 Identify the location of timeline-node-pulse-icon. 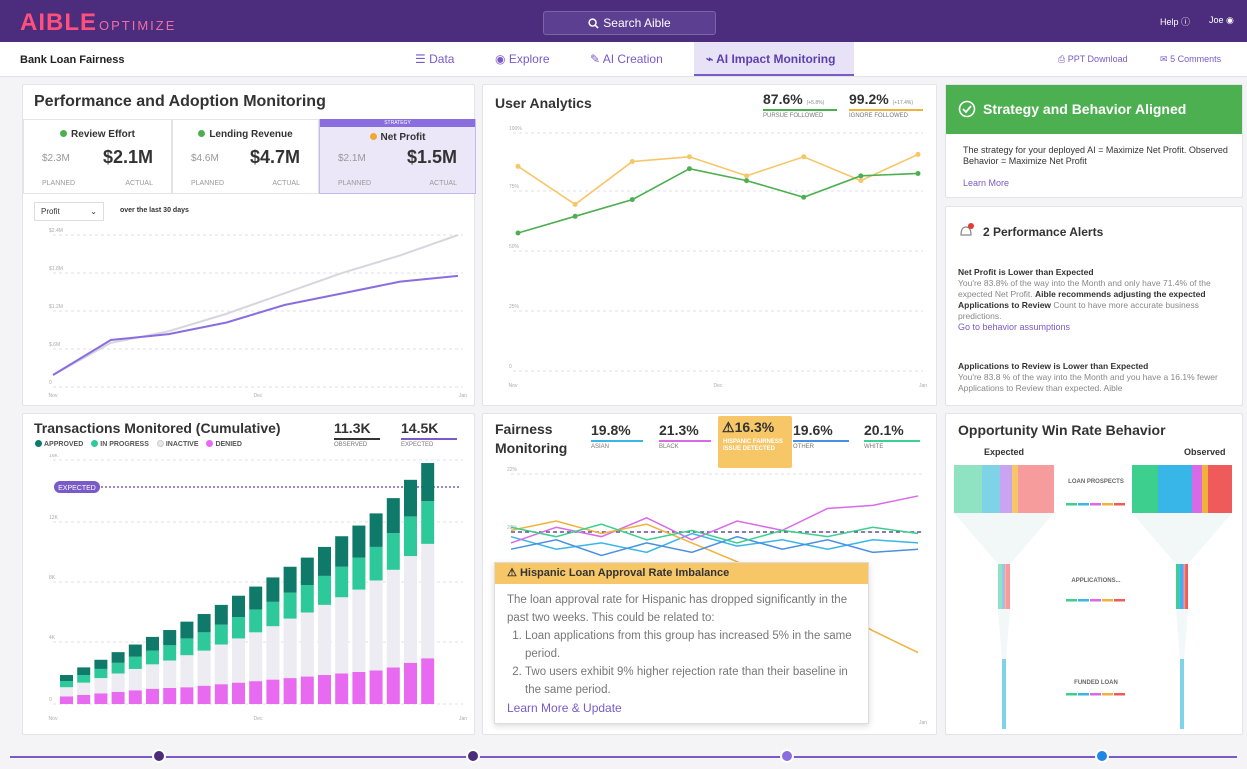
(473, 756).